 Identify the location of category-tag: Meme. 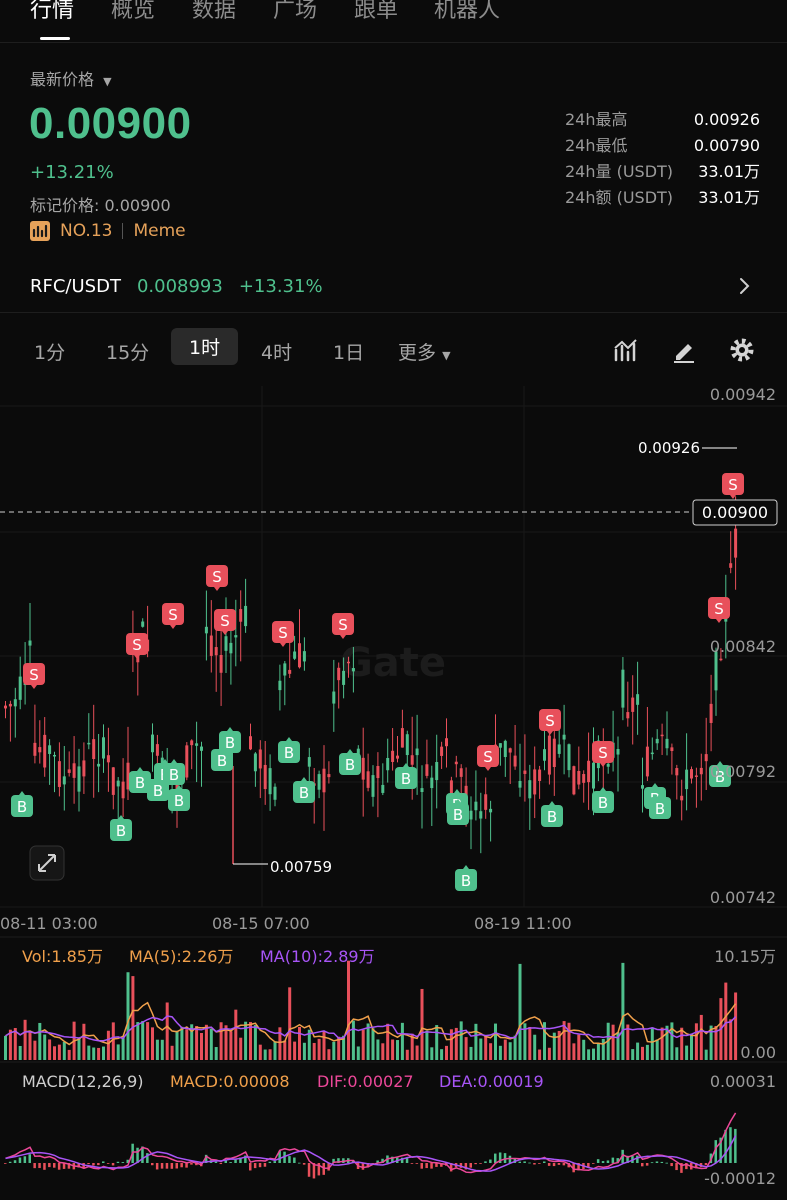
(159, 231).